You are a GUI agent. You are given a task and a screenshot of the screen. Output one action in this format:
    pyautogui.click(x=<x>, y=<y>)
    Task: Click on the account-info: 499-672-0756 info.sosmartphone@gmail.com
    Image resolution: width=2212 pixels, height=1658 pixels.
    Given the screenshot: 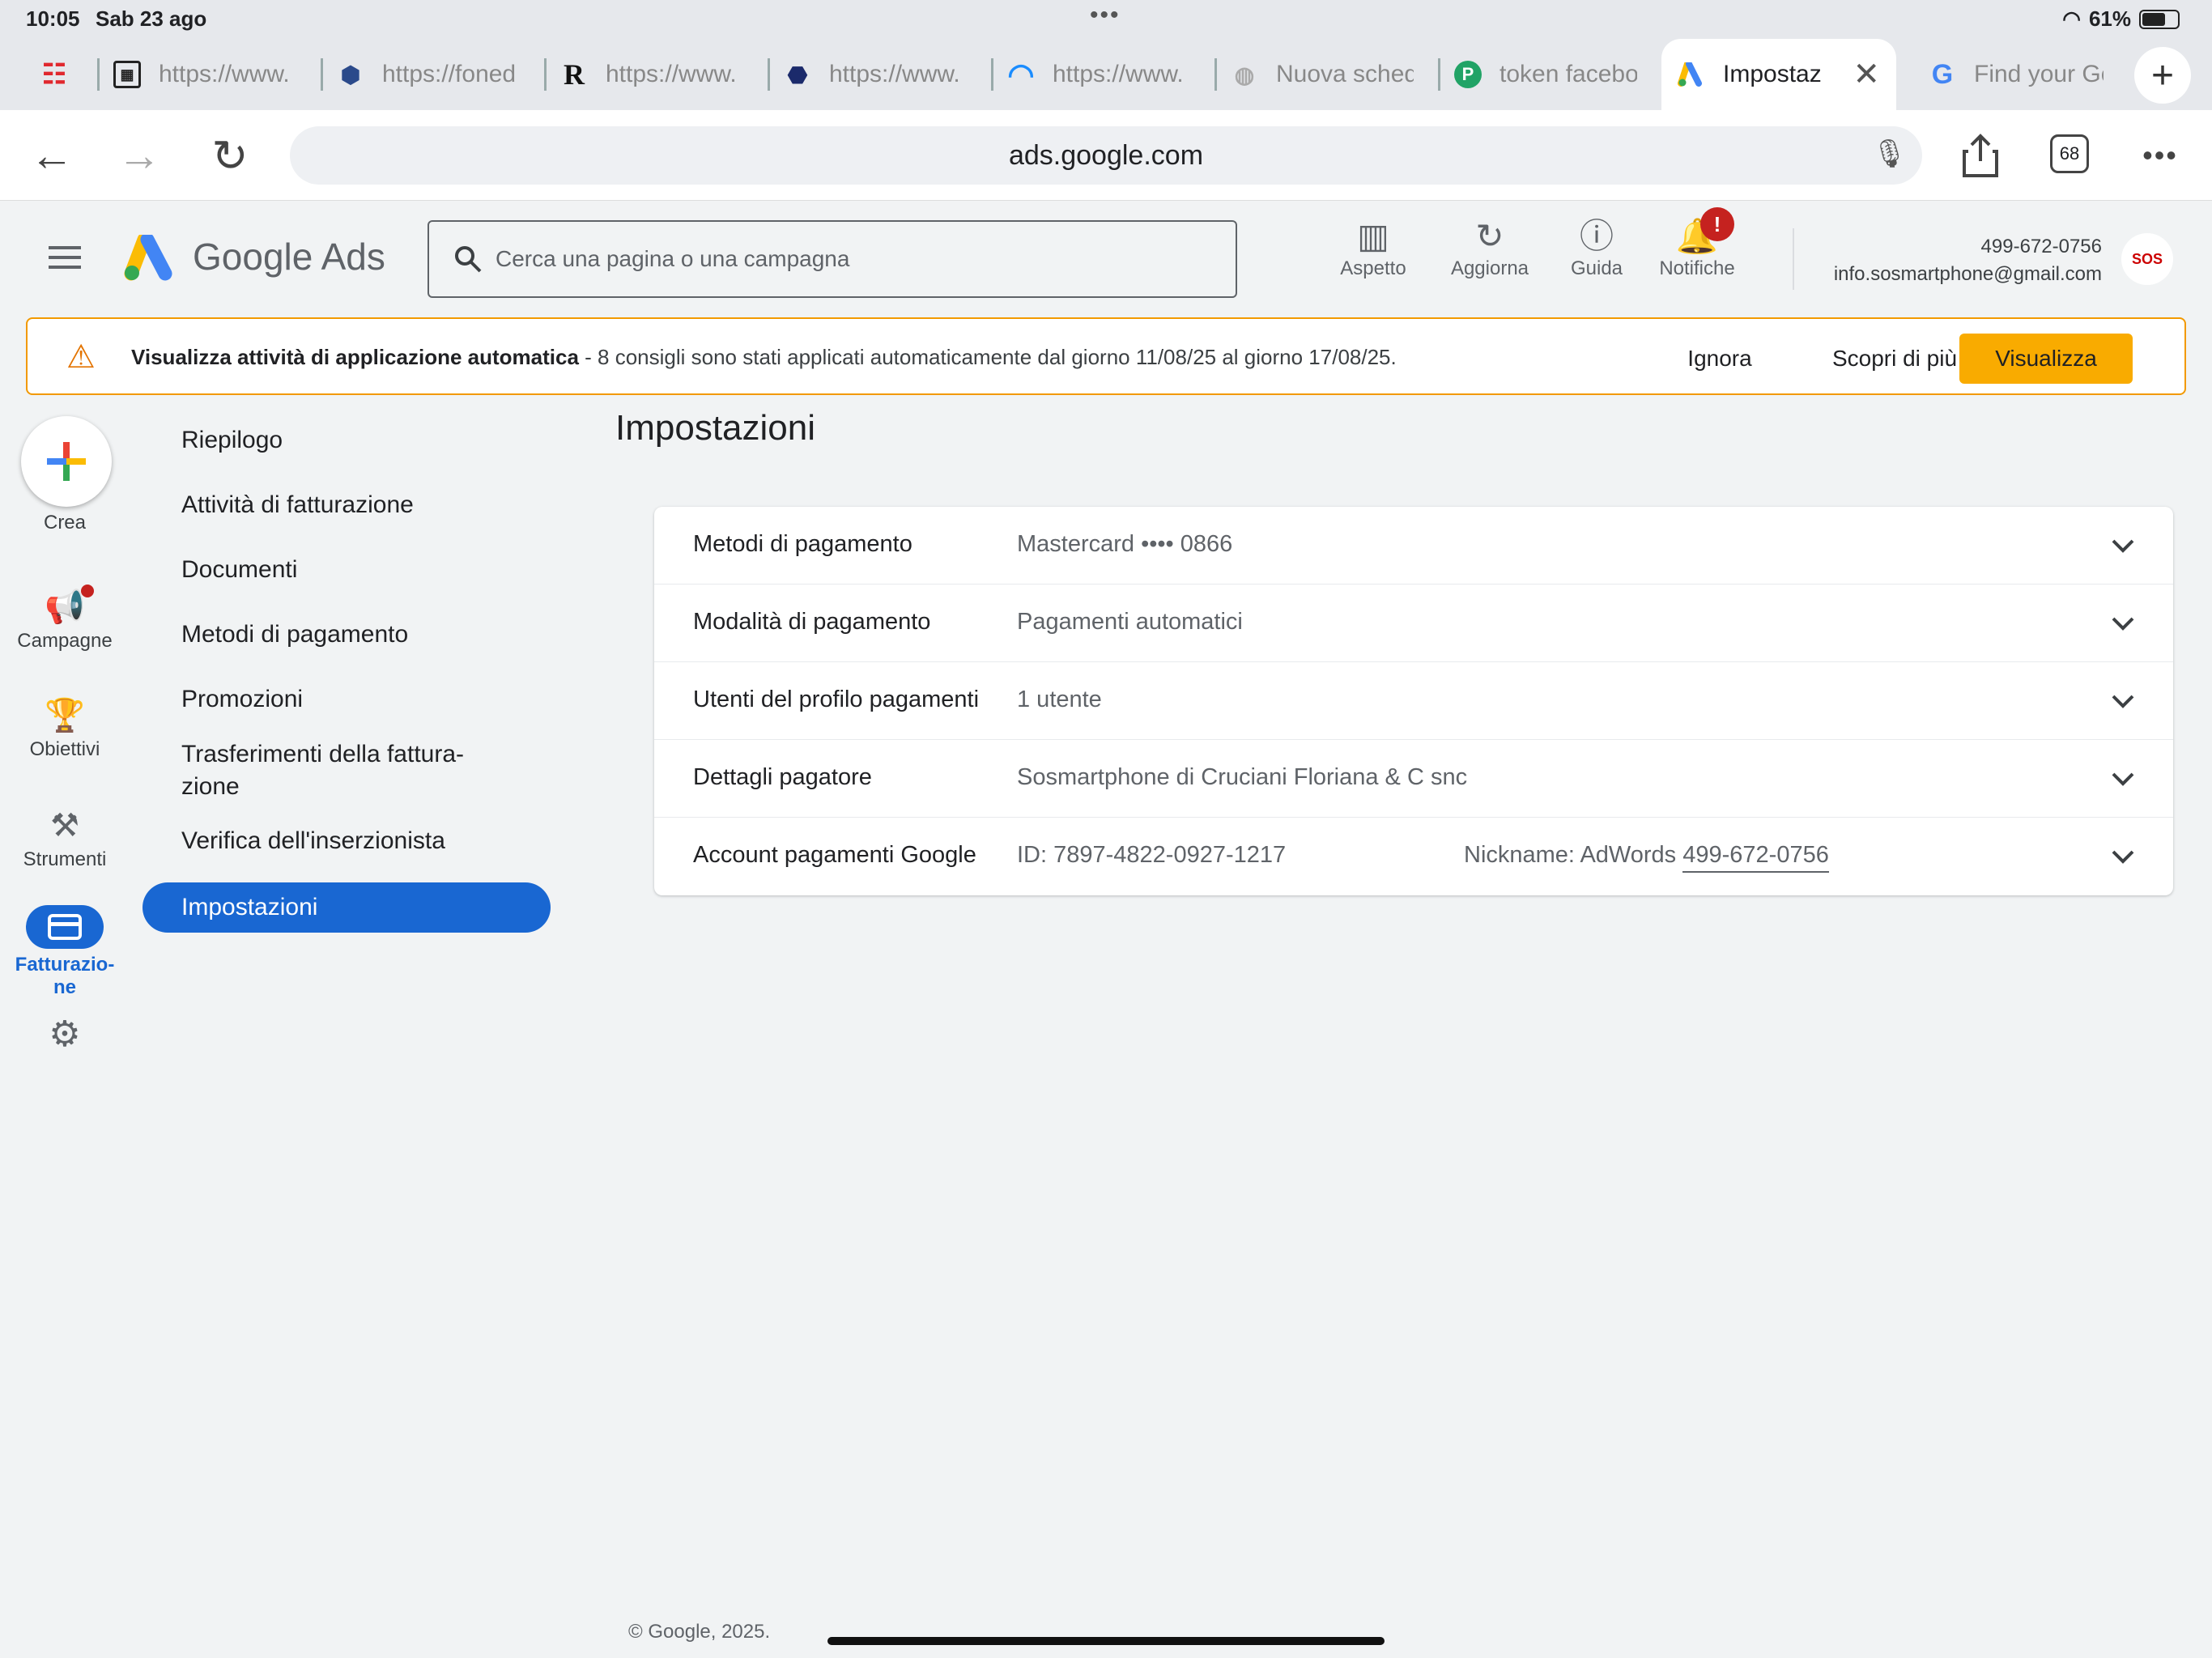 What is the action you would take?
    pyautogui.click(x=1968, y=260)
    